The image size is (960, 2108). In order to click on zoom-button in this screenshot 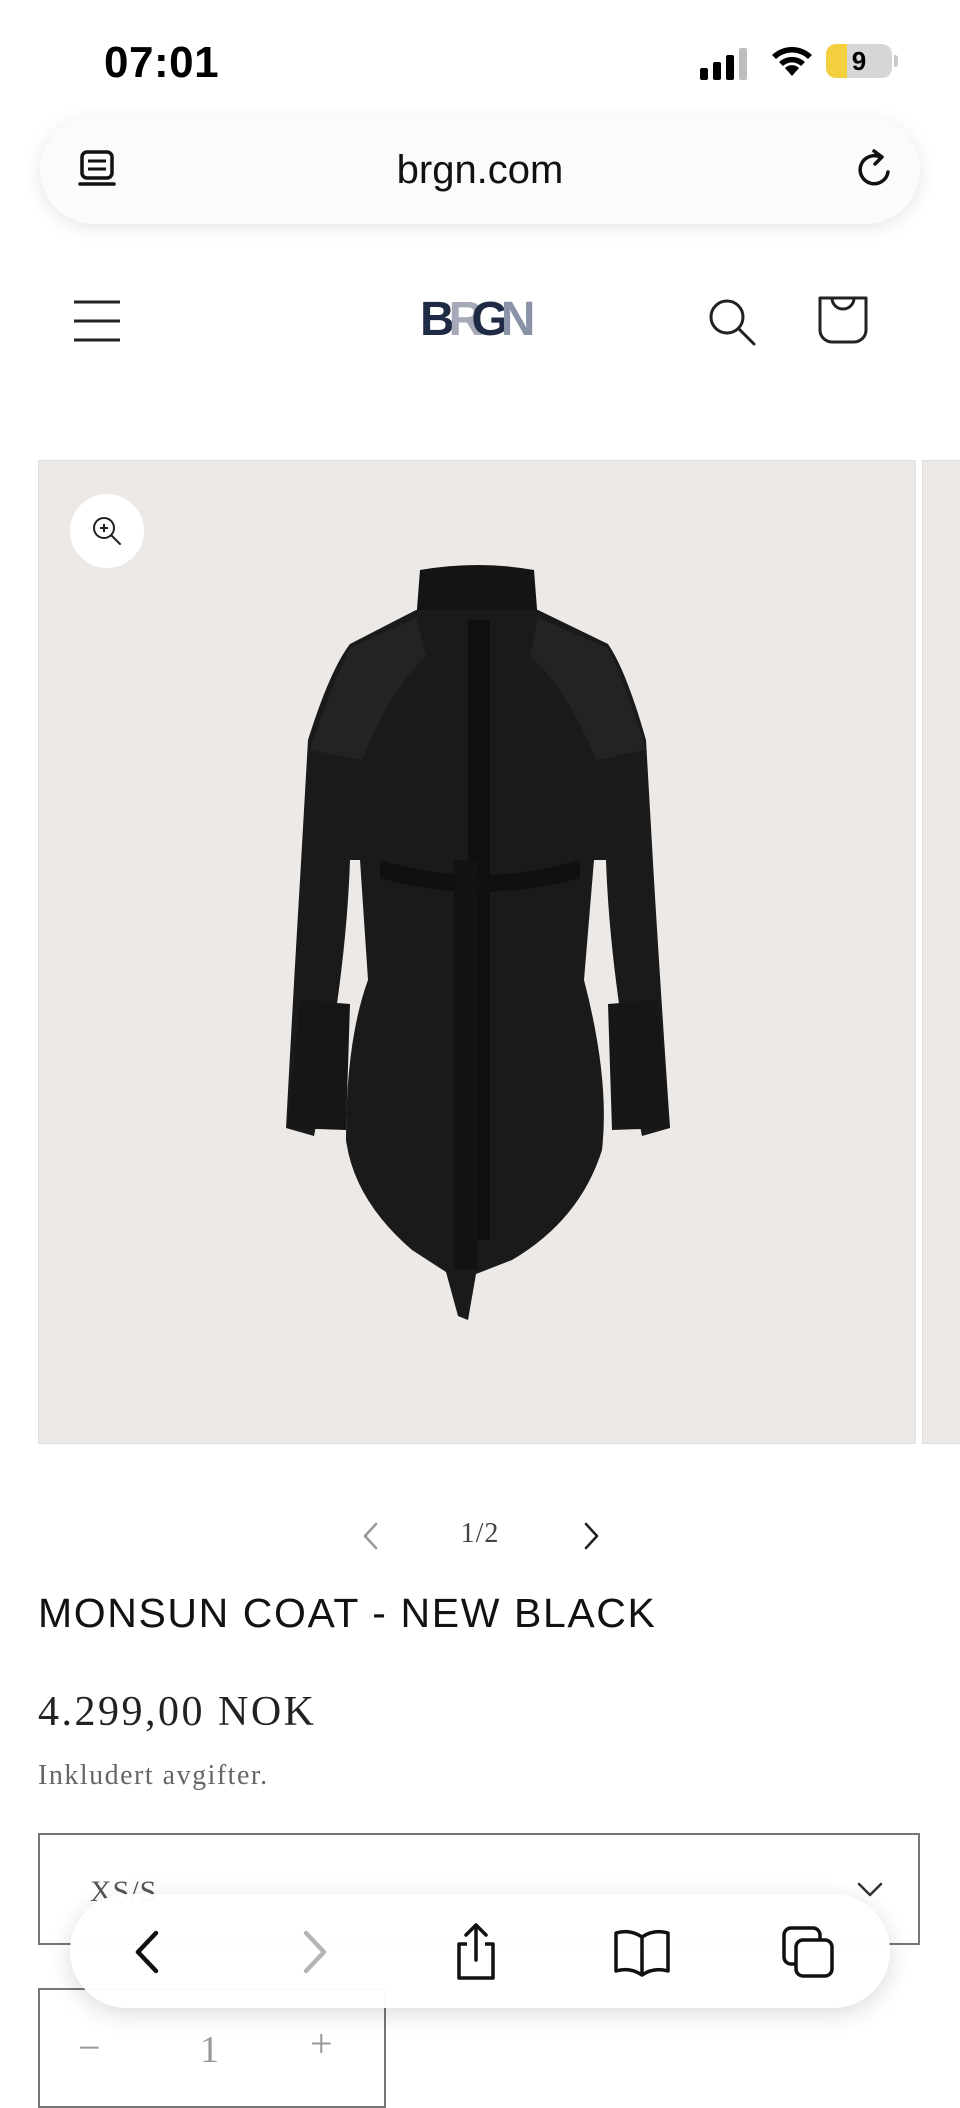, I will do `click(107, 531)`.